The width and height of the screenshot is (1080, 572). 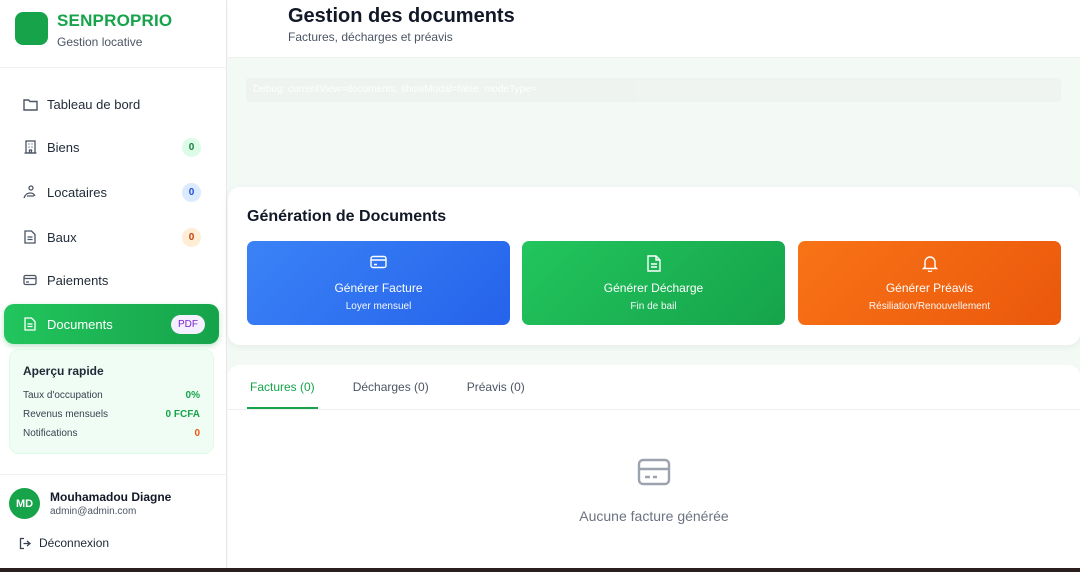 I want to click on stat-row: Notifications 0, so click(x=111, y=433).